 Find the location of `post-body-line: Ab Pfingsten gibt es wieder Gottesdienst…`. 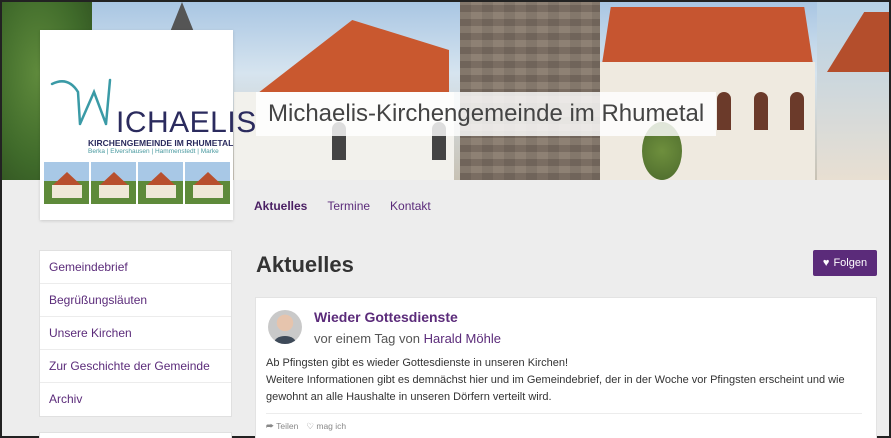

post-body-line: Ab Pfingsten gibt es wieder Gottesdienst… is located at coordinates (417, 363).